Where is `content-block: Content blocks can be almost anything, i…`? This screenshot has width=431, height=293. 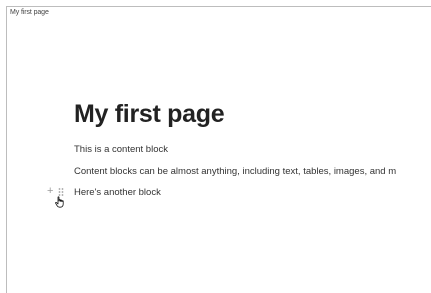 content-block: Content blocks can be almost anything, i… is located at coordinates (235, 171).